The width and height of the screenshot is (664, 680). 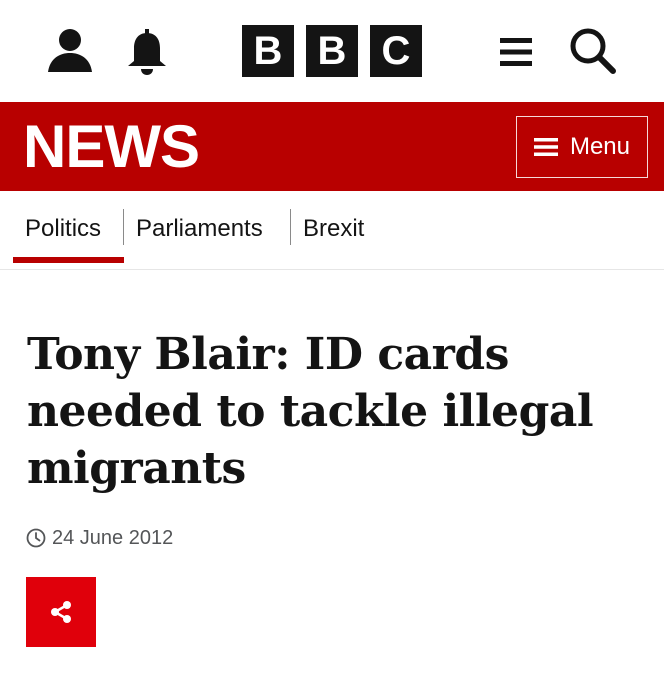 I want to click on section-nav: Politics Parliaments Brexit, so click(x=332, y=230).